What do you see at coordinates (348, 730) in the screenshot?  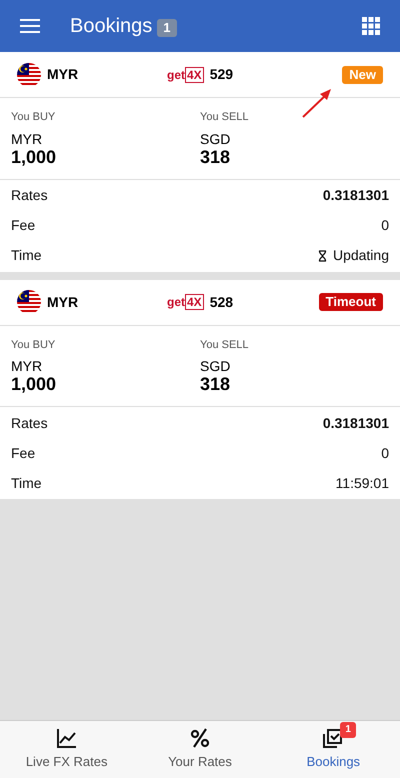 I see `notification-badge: 1` at bounding box center [348, 730].